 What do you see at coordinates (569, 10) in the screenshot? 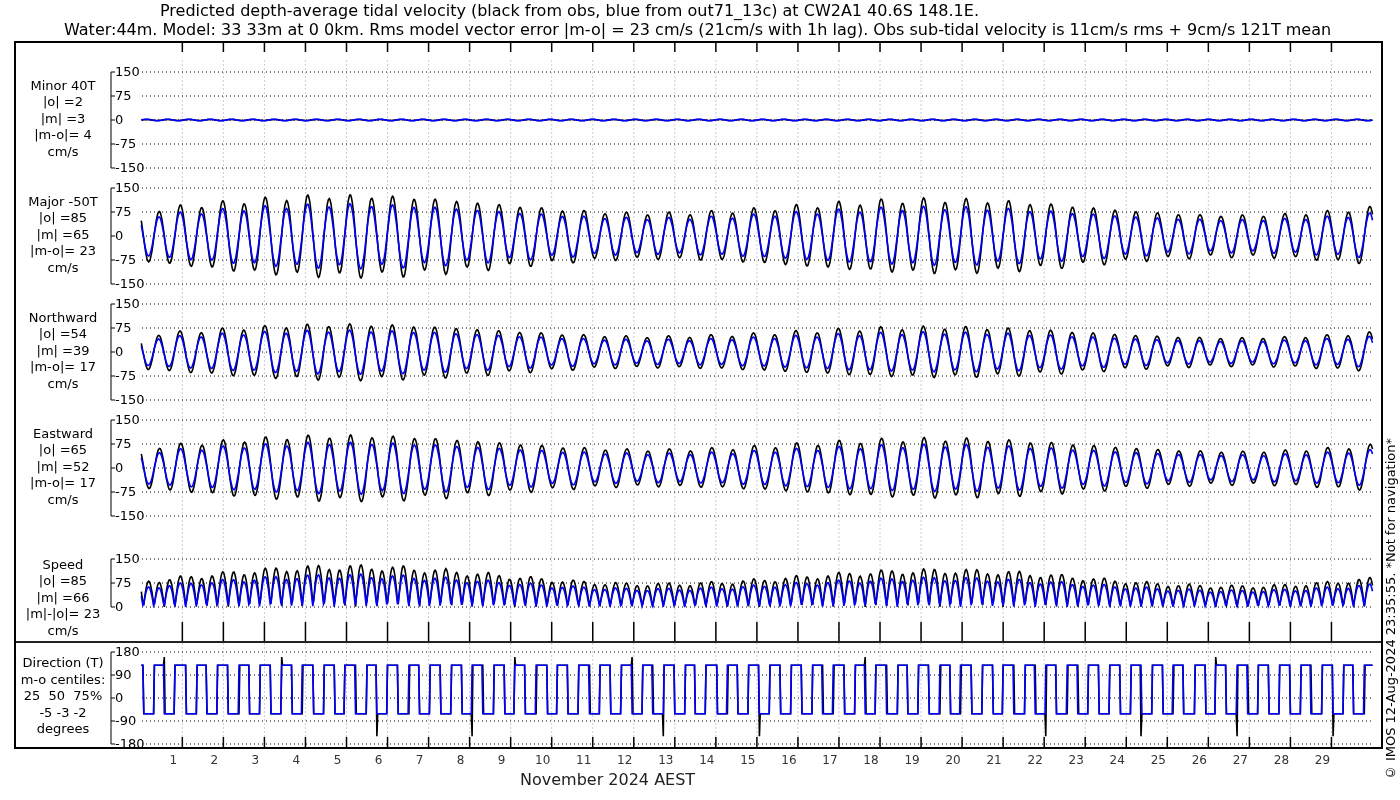
I see `chart-title: Predicted depth-average tidal velocity (black from obs, blue from out71_13c) at CW2A1 40.6S 148.1E.` at bounding box center [569, 10].